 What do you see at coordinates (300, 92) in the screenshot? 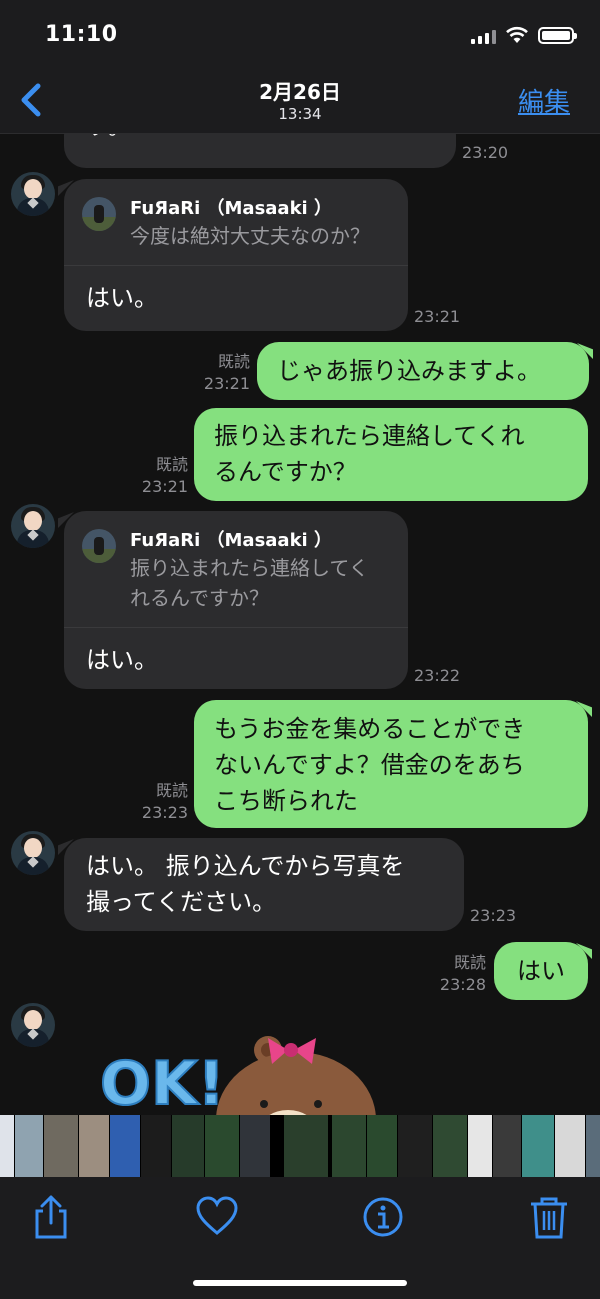
I see `photo-date: 2月26日` at bounding box center [300, 92].